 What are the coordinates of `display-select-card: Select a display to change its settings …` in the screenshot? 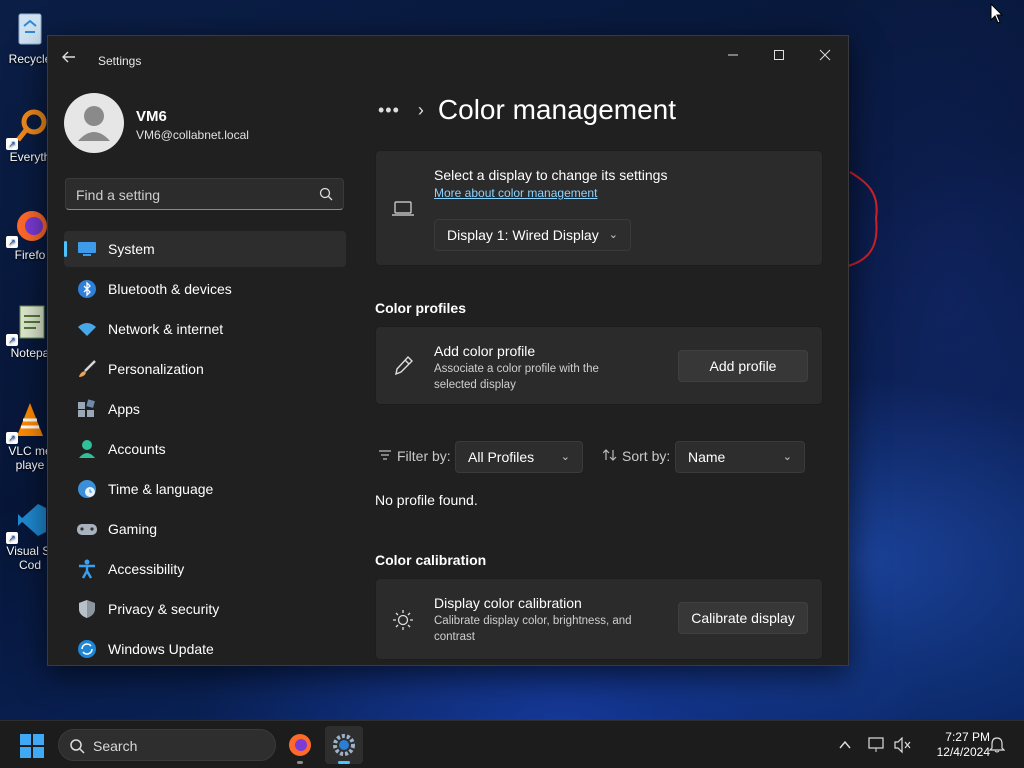 It's located at (599, 208).